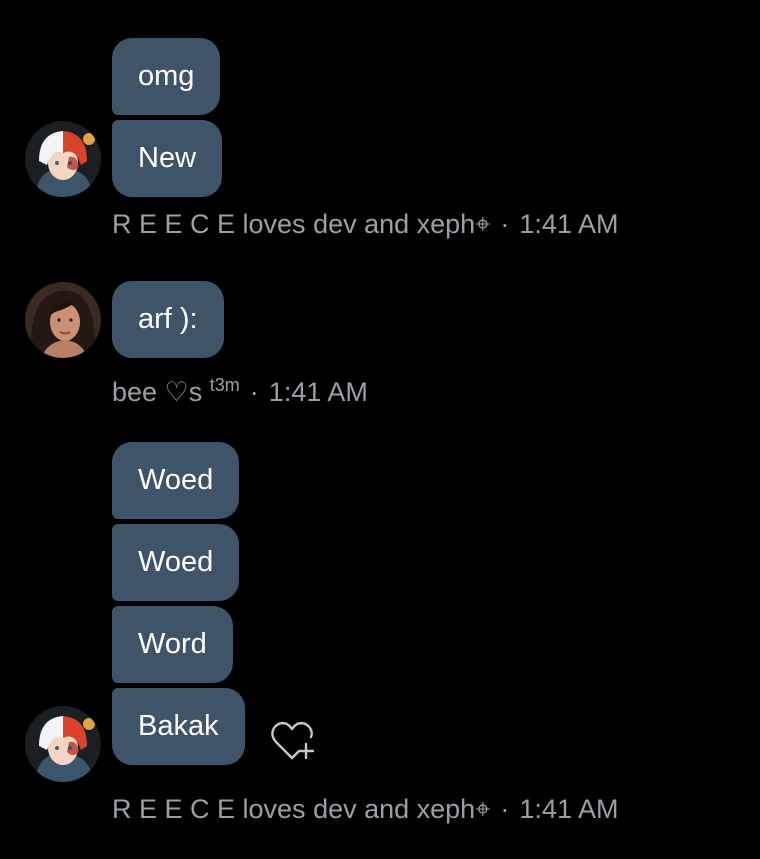  What do you see at coordinates (167, 158) in the screenshot?
I see `message-bubble: New` at bounding box center [167, 158].